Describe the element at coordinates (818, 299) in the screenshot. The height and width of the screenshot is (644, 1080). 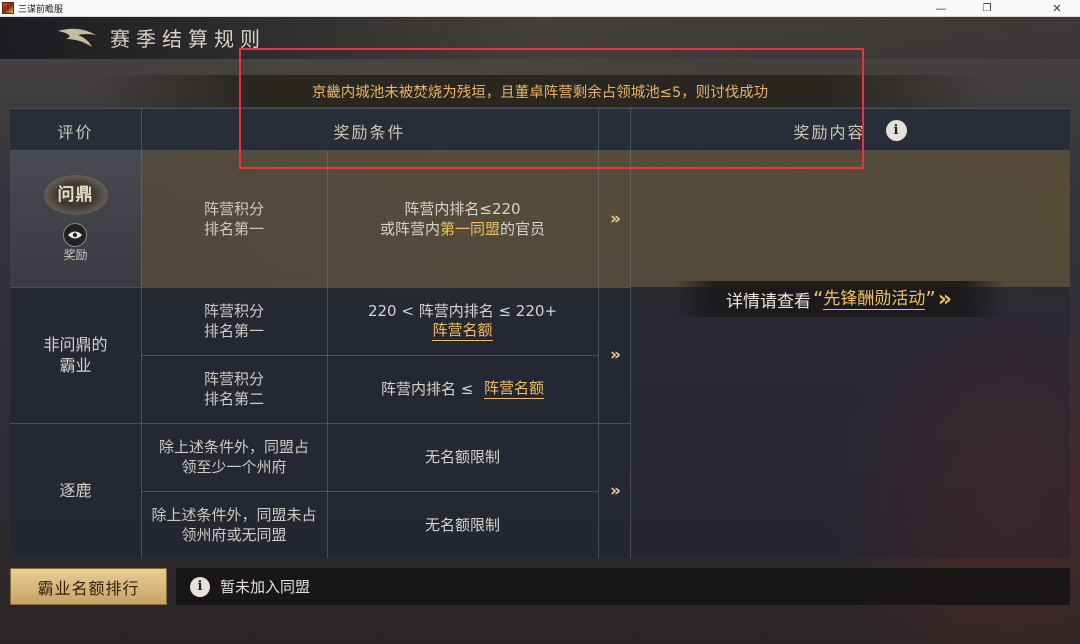
I see `open-quote: “` at that location.